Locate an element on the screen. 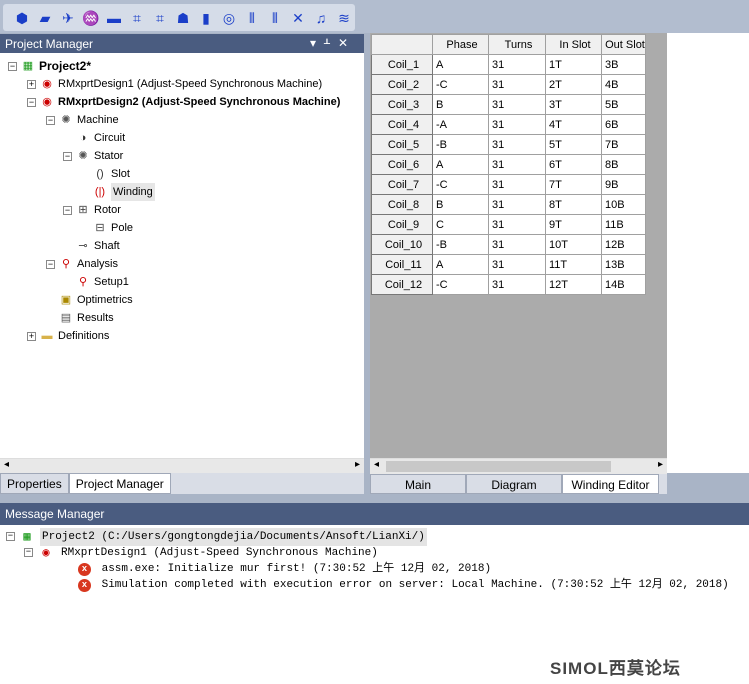 The height and width of the screenshot is (684, 749). table-cell: 12B is located at coordinates (623, 244).